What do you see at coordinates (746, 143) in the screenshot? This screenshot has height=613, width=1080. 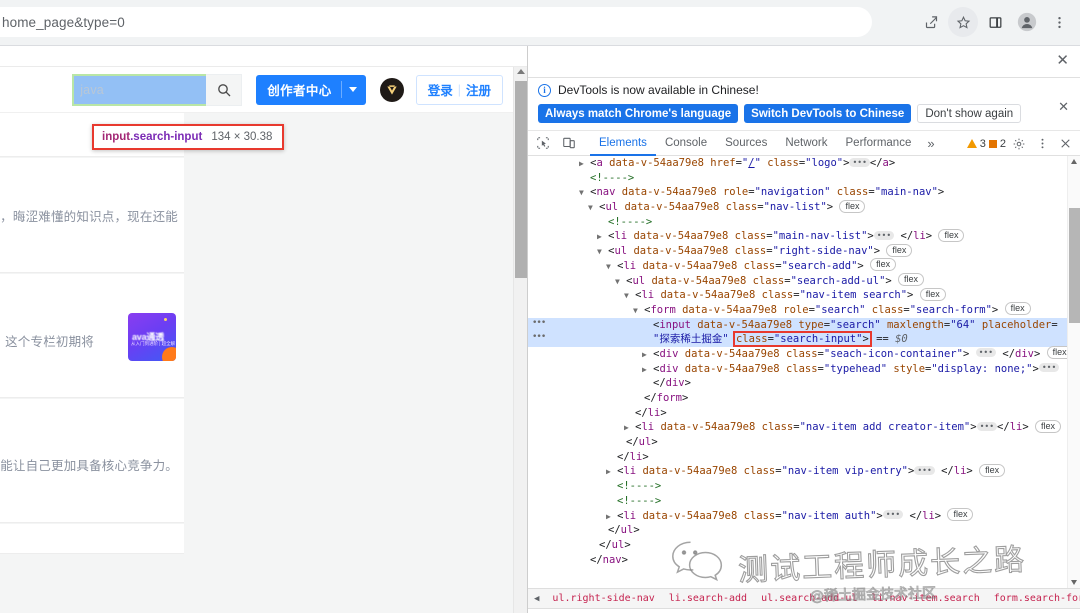 I see `tab-sources: Sources` at bounding box center [746, 143].